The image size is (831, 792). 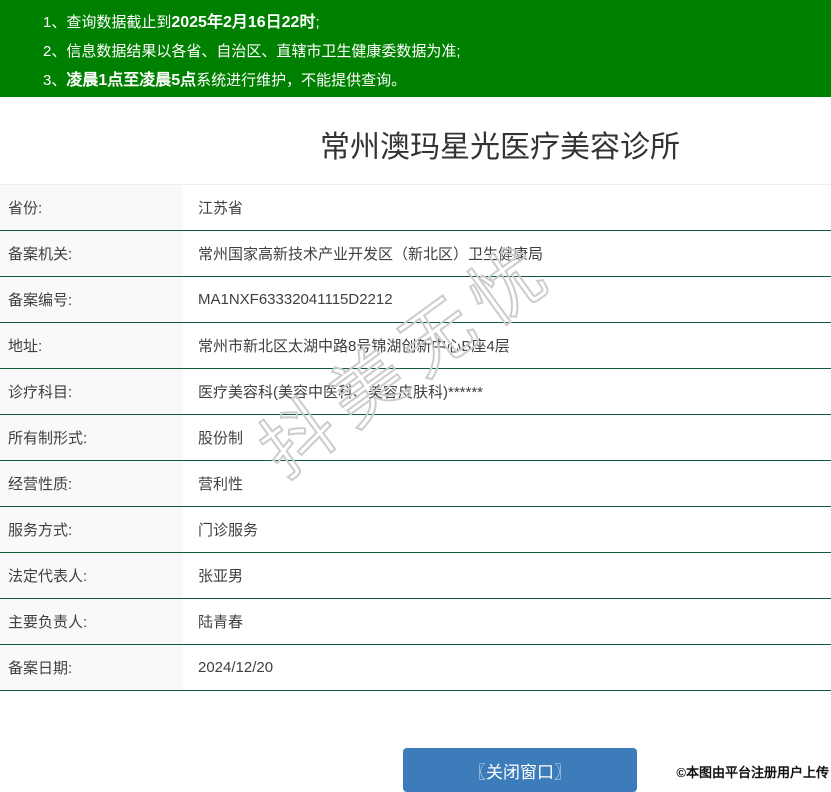 What do you see at coordinates (415, 668) in the screenshot?
I see `table-row-record-date: 备案日期: 2024/12/20` at bounding box center [415, 668].